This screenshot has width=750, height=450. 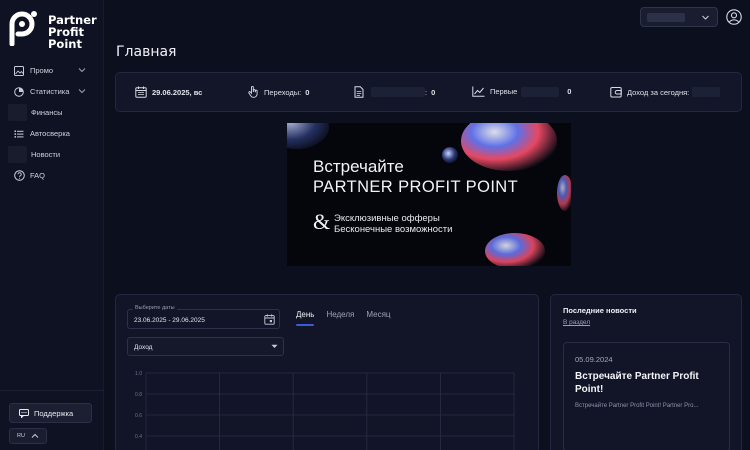 I want to click on logo: Partner Profit Point, so click(x=54, y=30).